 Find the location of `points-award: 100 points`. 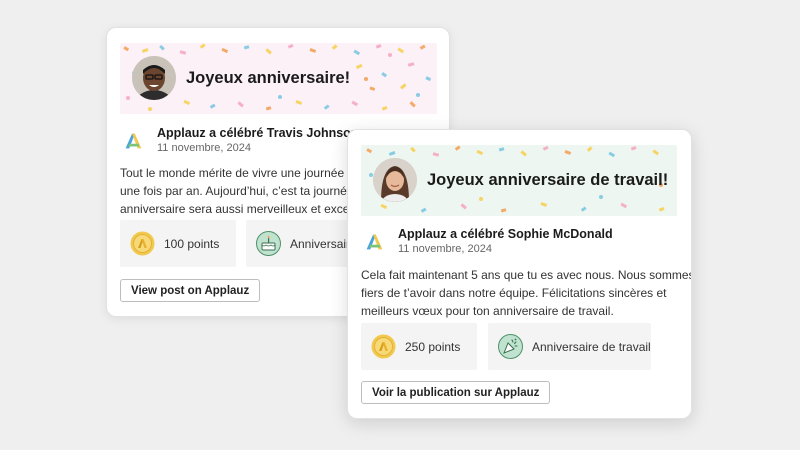

points-award: 100 points is located at coordinates (178, 243).